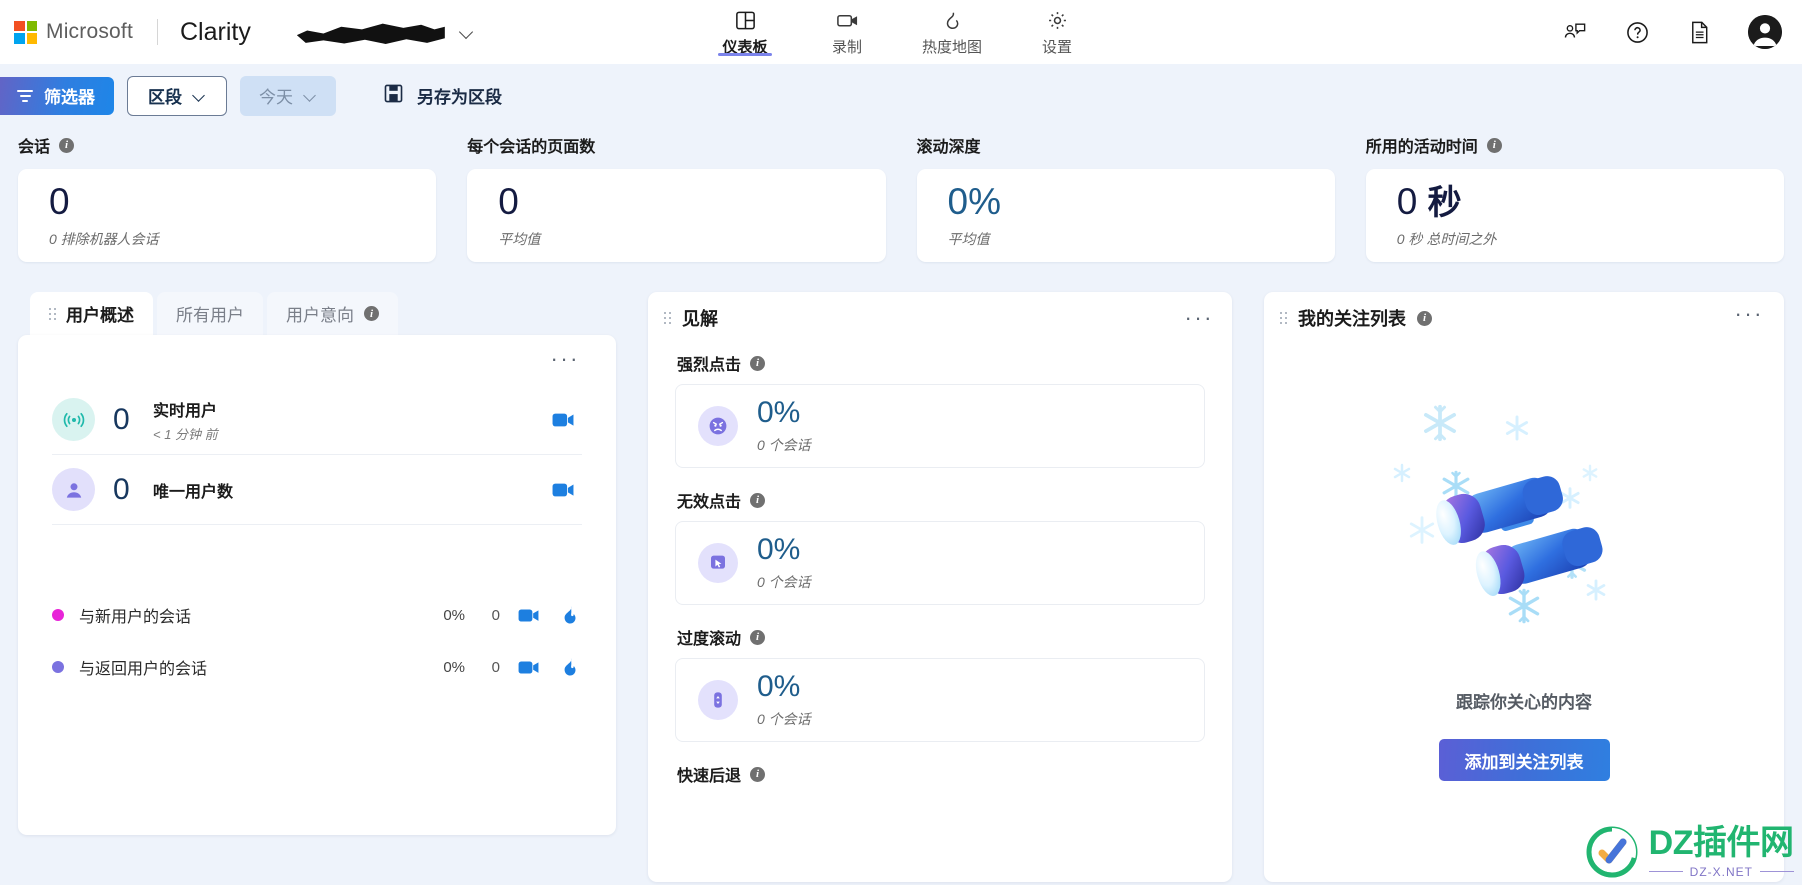 This screenshot has width=1802, height=885. Describe the element at coordinates (185, 411) in the screenshot. I see `live-users-label: 实时用户` at that location.